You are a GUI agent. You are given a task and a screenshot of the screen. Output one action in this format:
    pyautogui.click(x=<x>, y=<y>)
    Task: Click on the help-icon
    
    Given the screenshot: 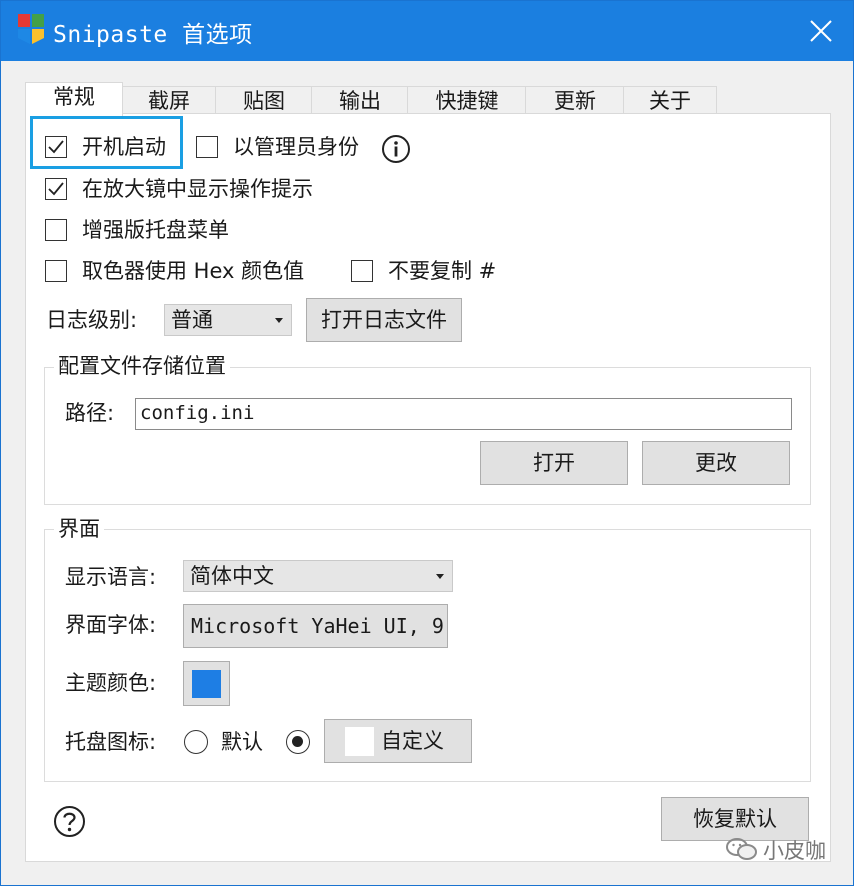 What is the action you would take?
    pyautogui.click(x=69, y=821)
    